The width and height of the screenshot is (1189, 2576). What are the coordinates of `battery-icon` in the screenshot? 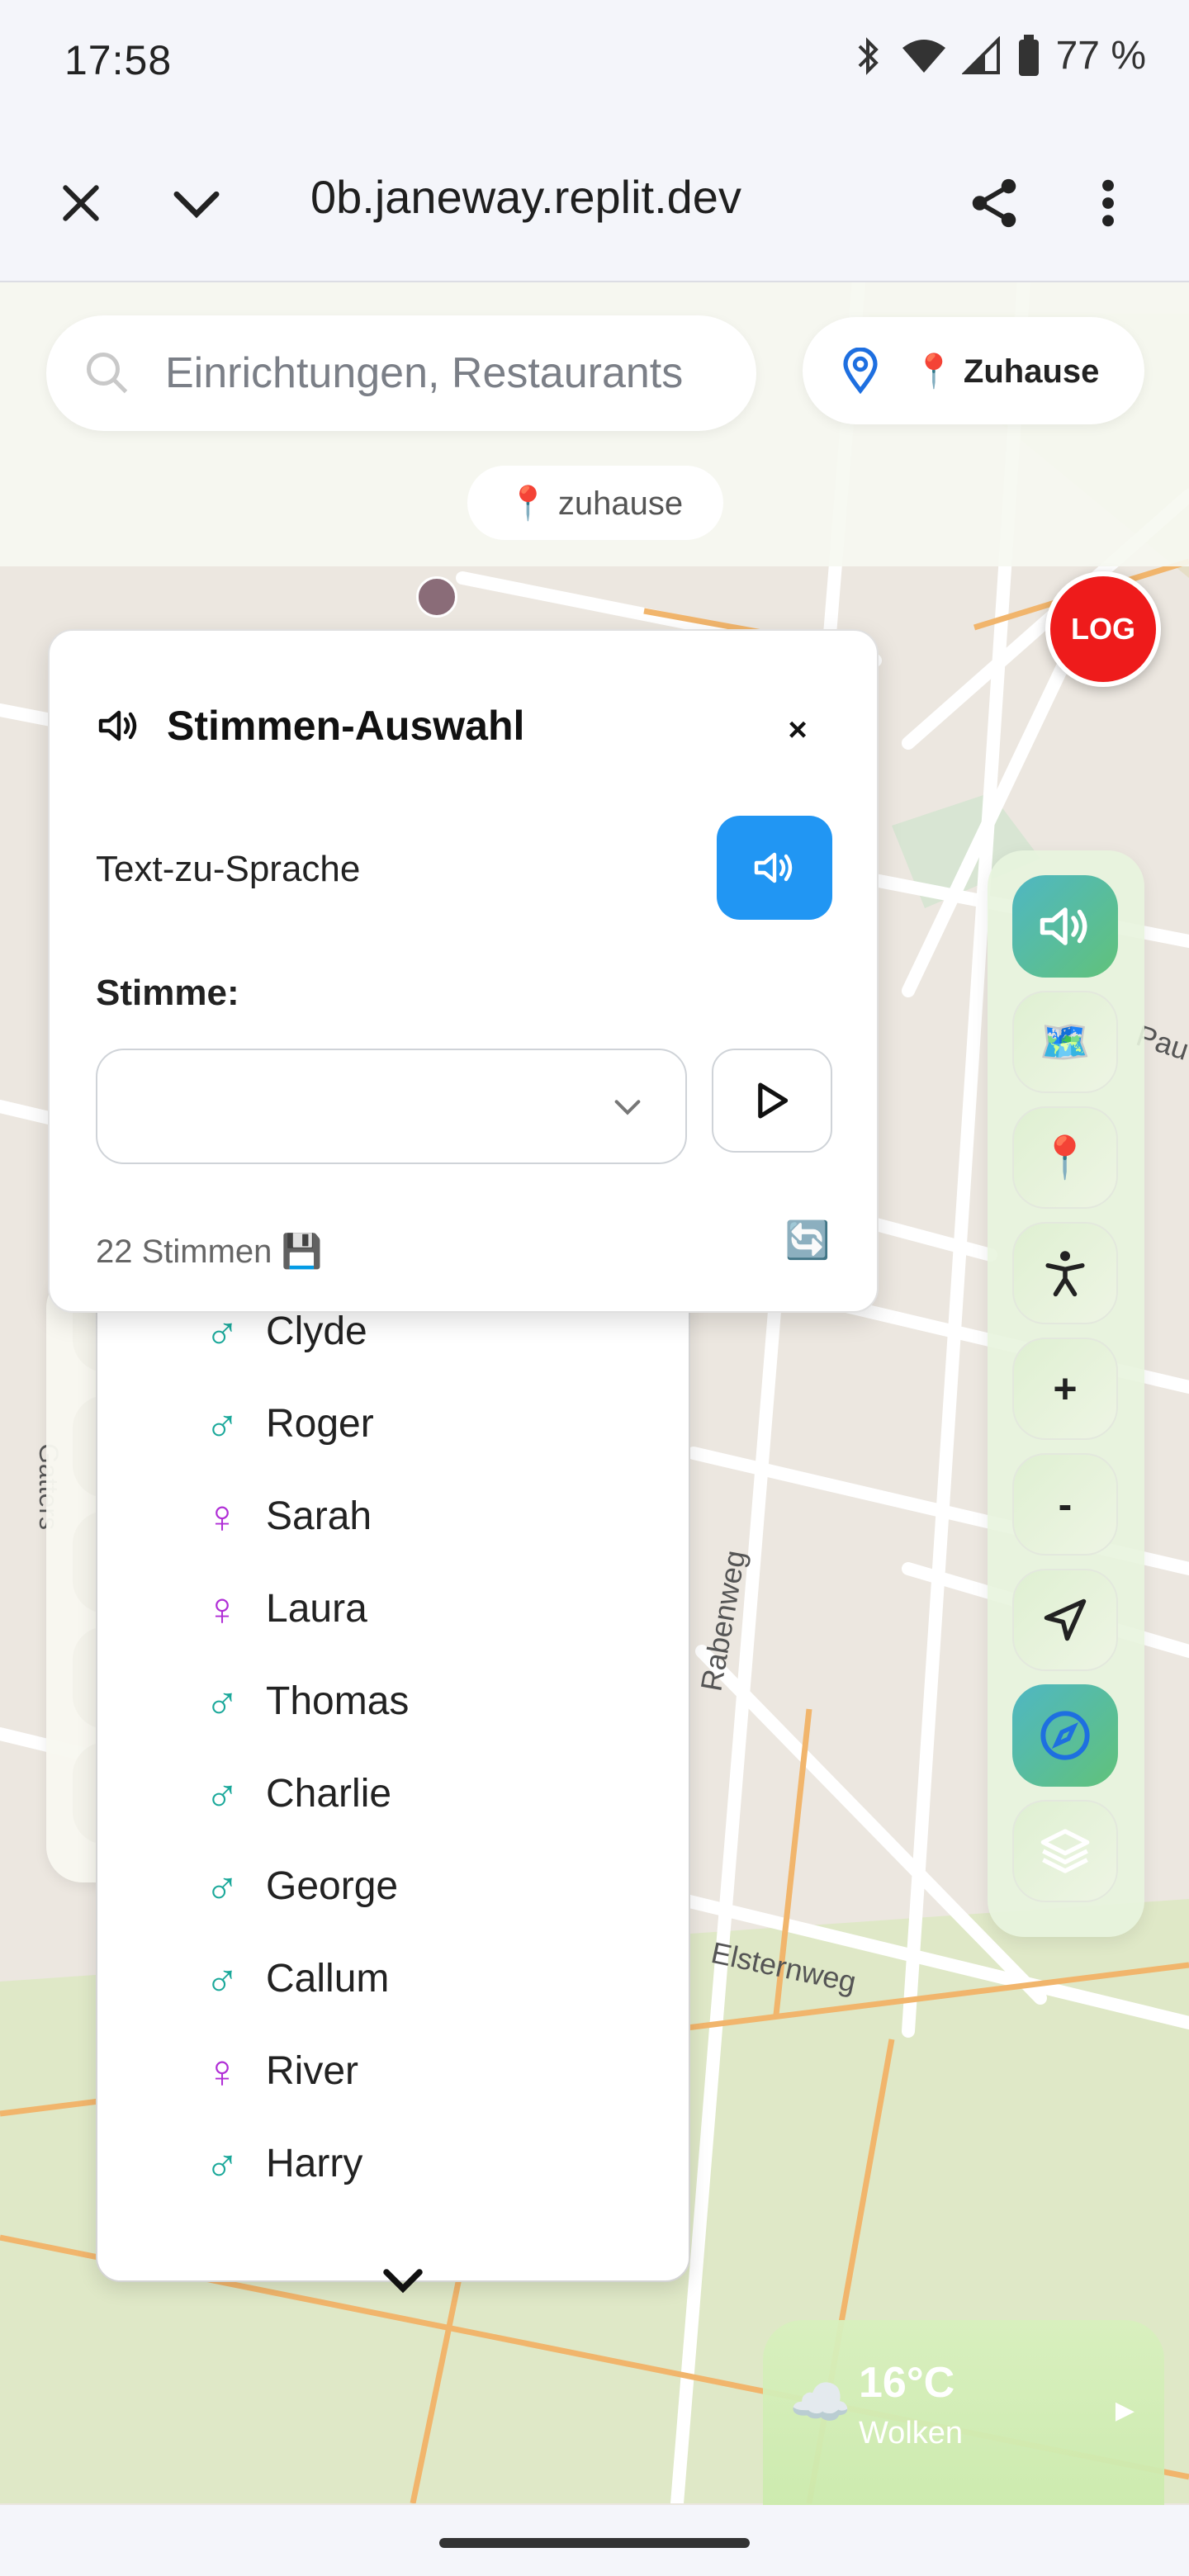 It's located at (1028, 56).